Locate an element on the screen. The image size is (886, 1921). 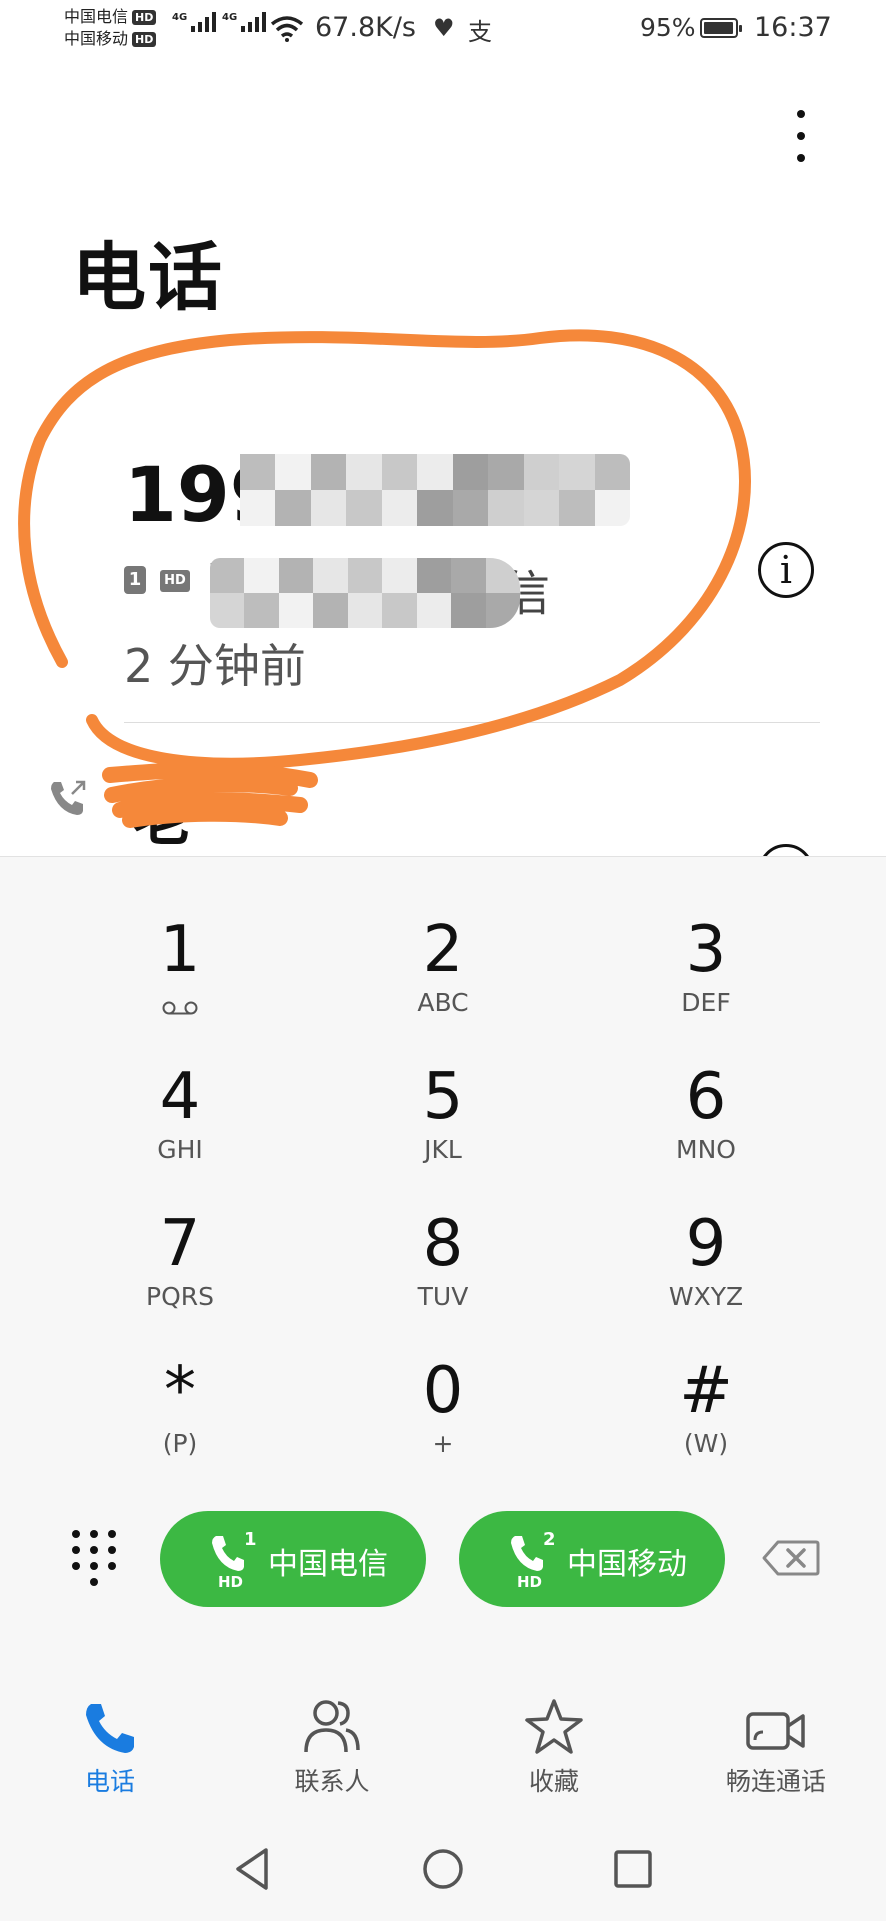
dial-key-2: 2 ABC is located at coordinates (443, 964).